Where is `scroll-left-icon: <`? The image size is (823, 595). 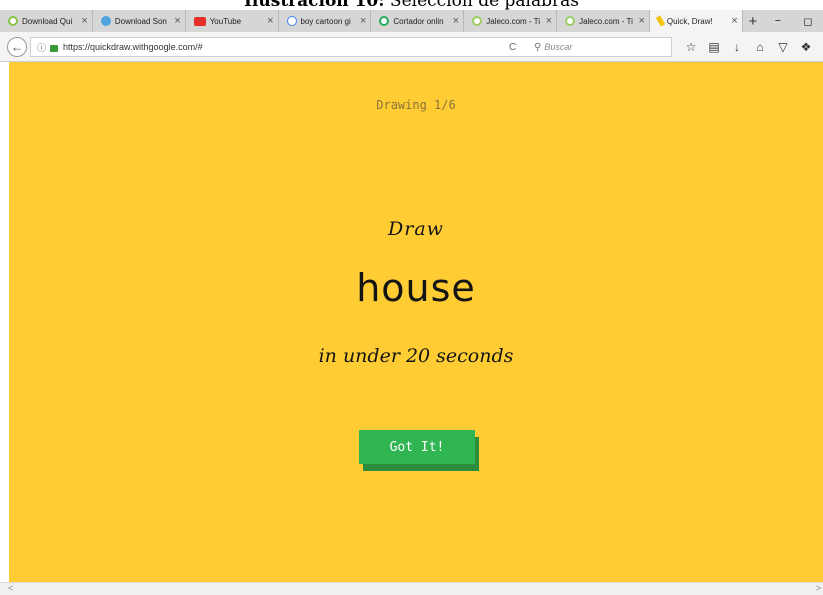 scroll-left-icon: < is located at coordinates (10, 588).